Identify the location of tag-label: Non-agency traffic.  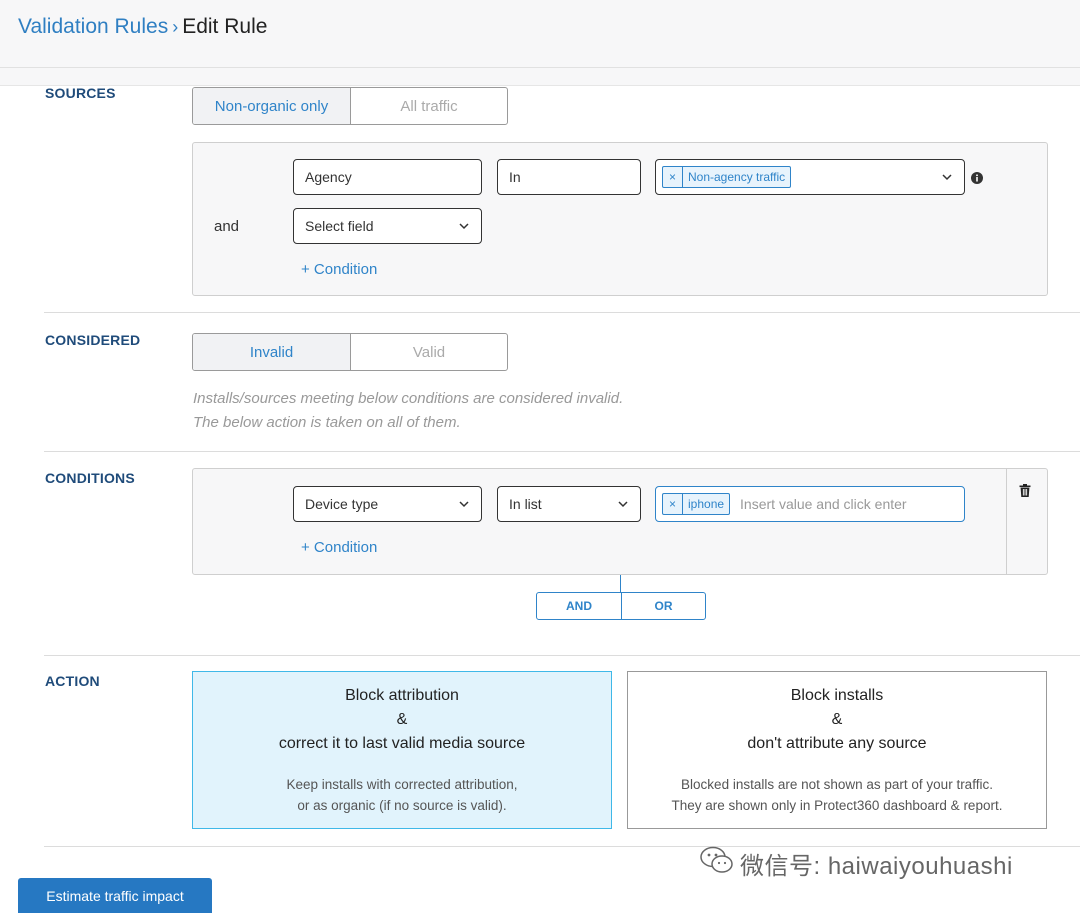
(737, 177).